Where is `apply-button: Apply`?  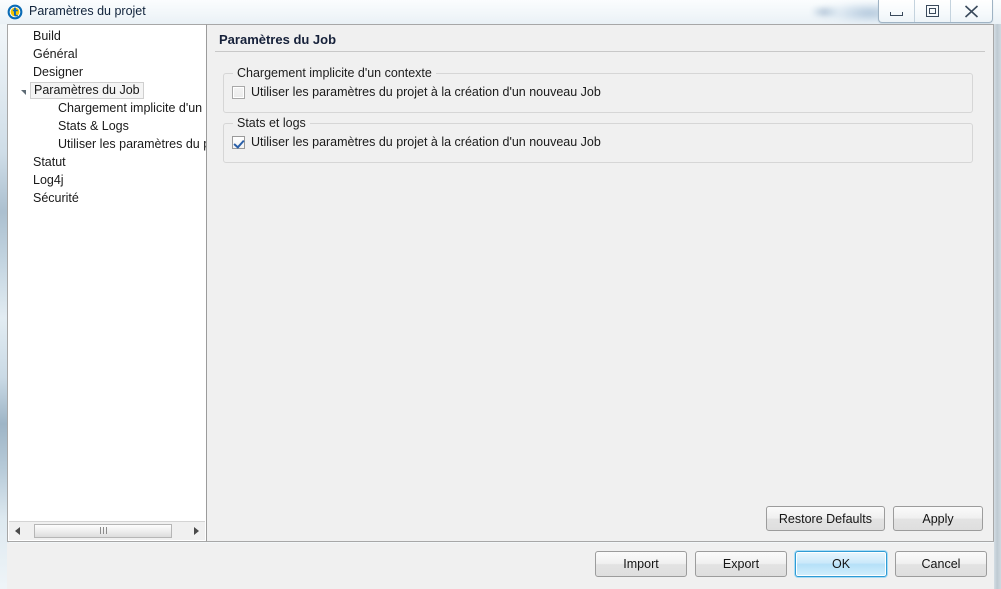 apply-button: Apply is located at coordinates (938, 518).